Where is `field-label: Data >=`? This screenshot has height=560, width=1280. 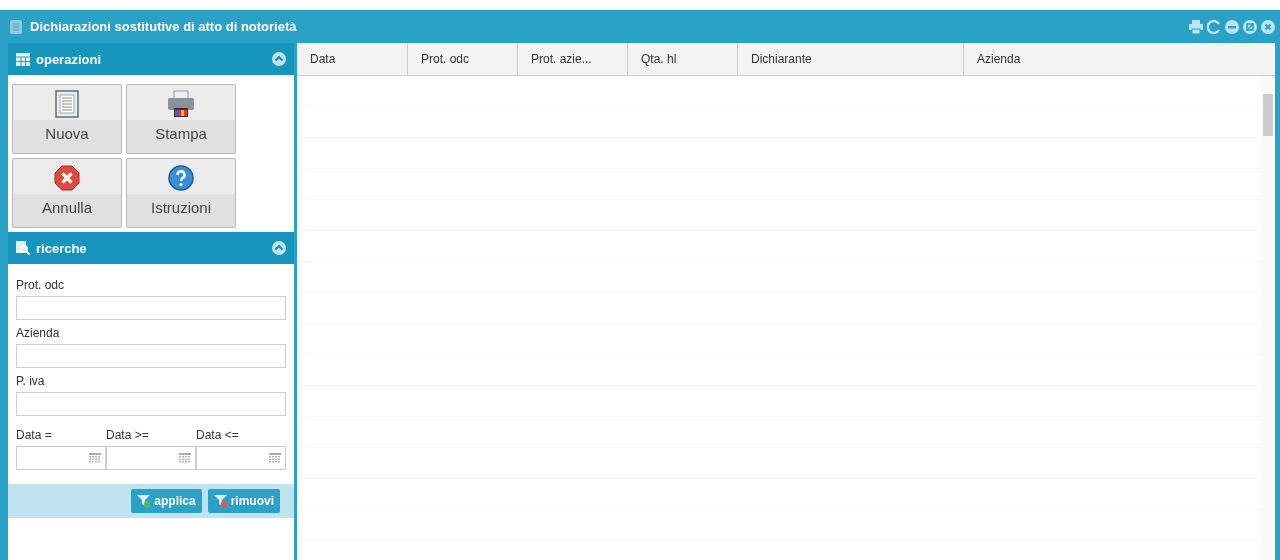 field-label: Data >= is located at coordinates (128, 435).